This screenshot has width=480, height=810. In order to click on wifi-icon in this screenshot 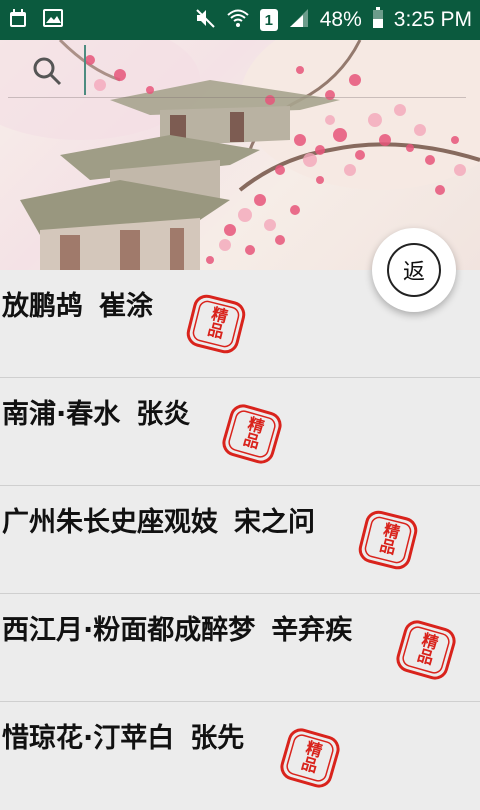, I will do `click(238, 20)`.